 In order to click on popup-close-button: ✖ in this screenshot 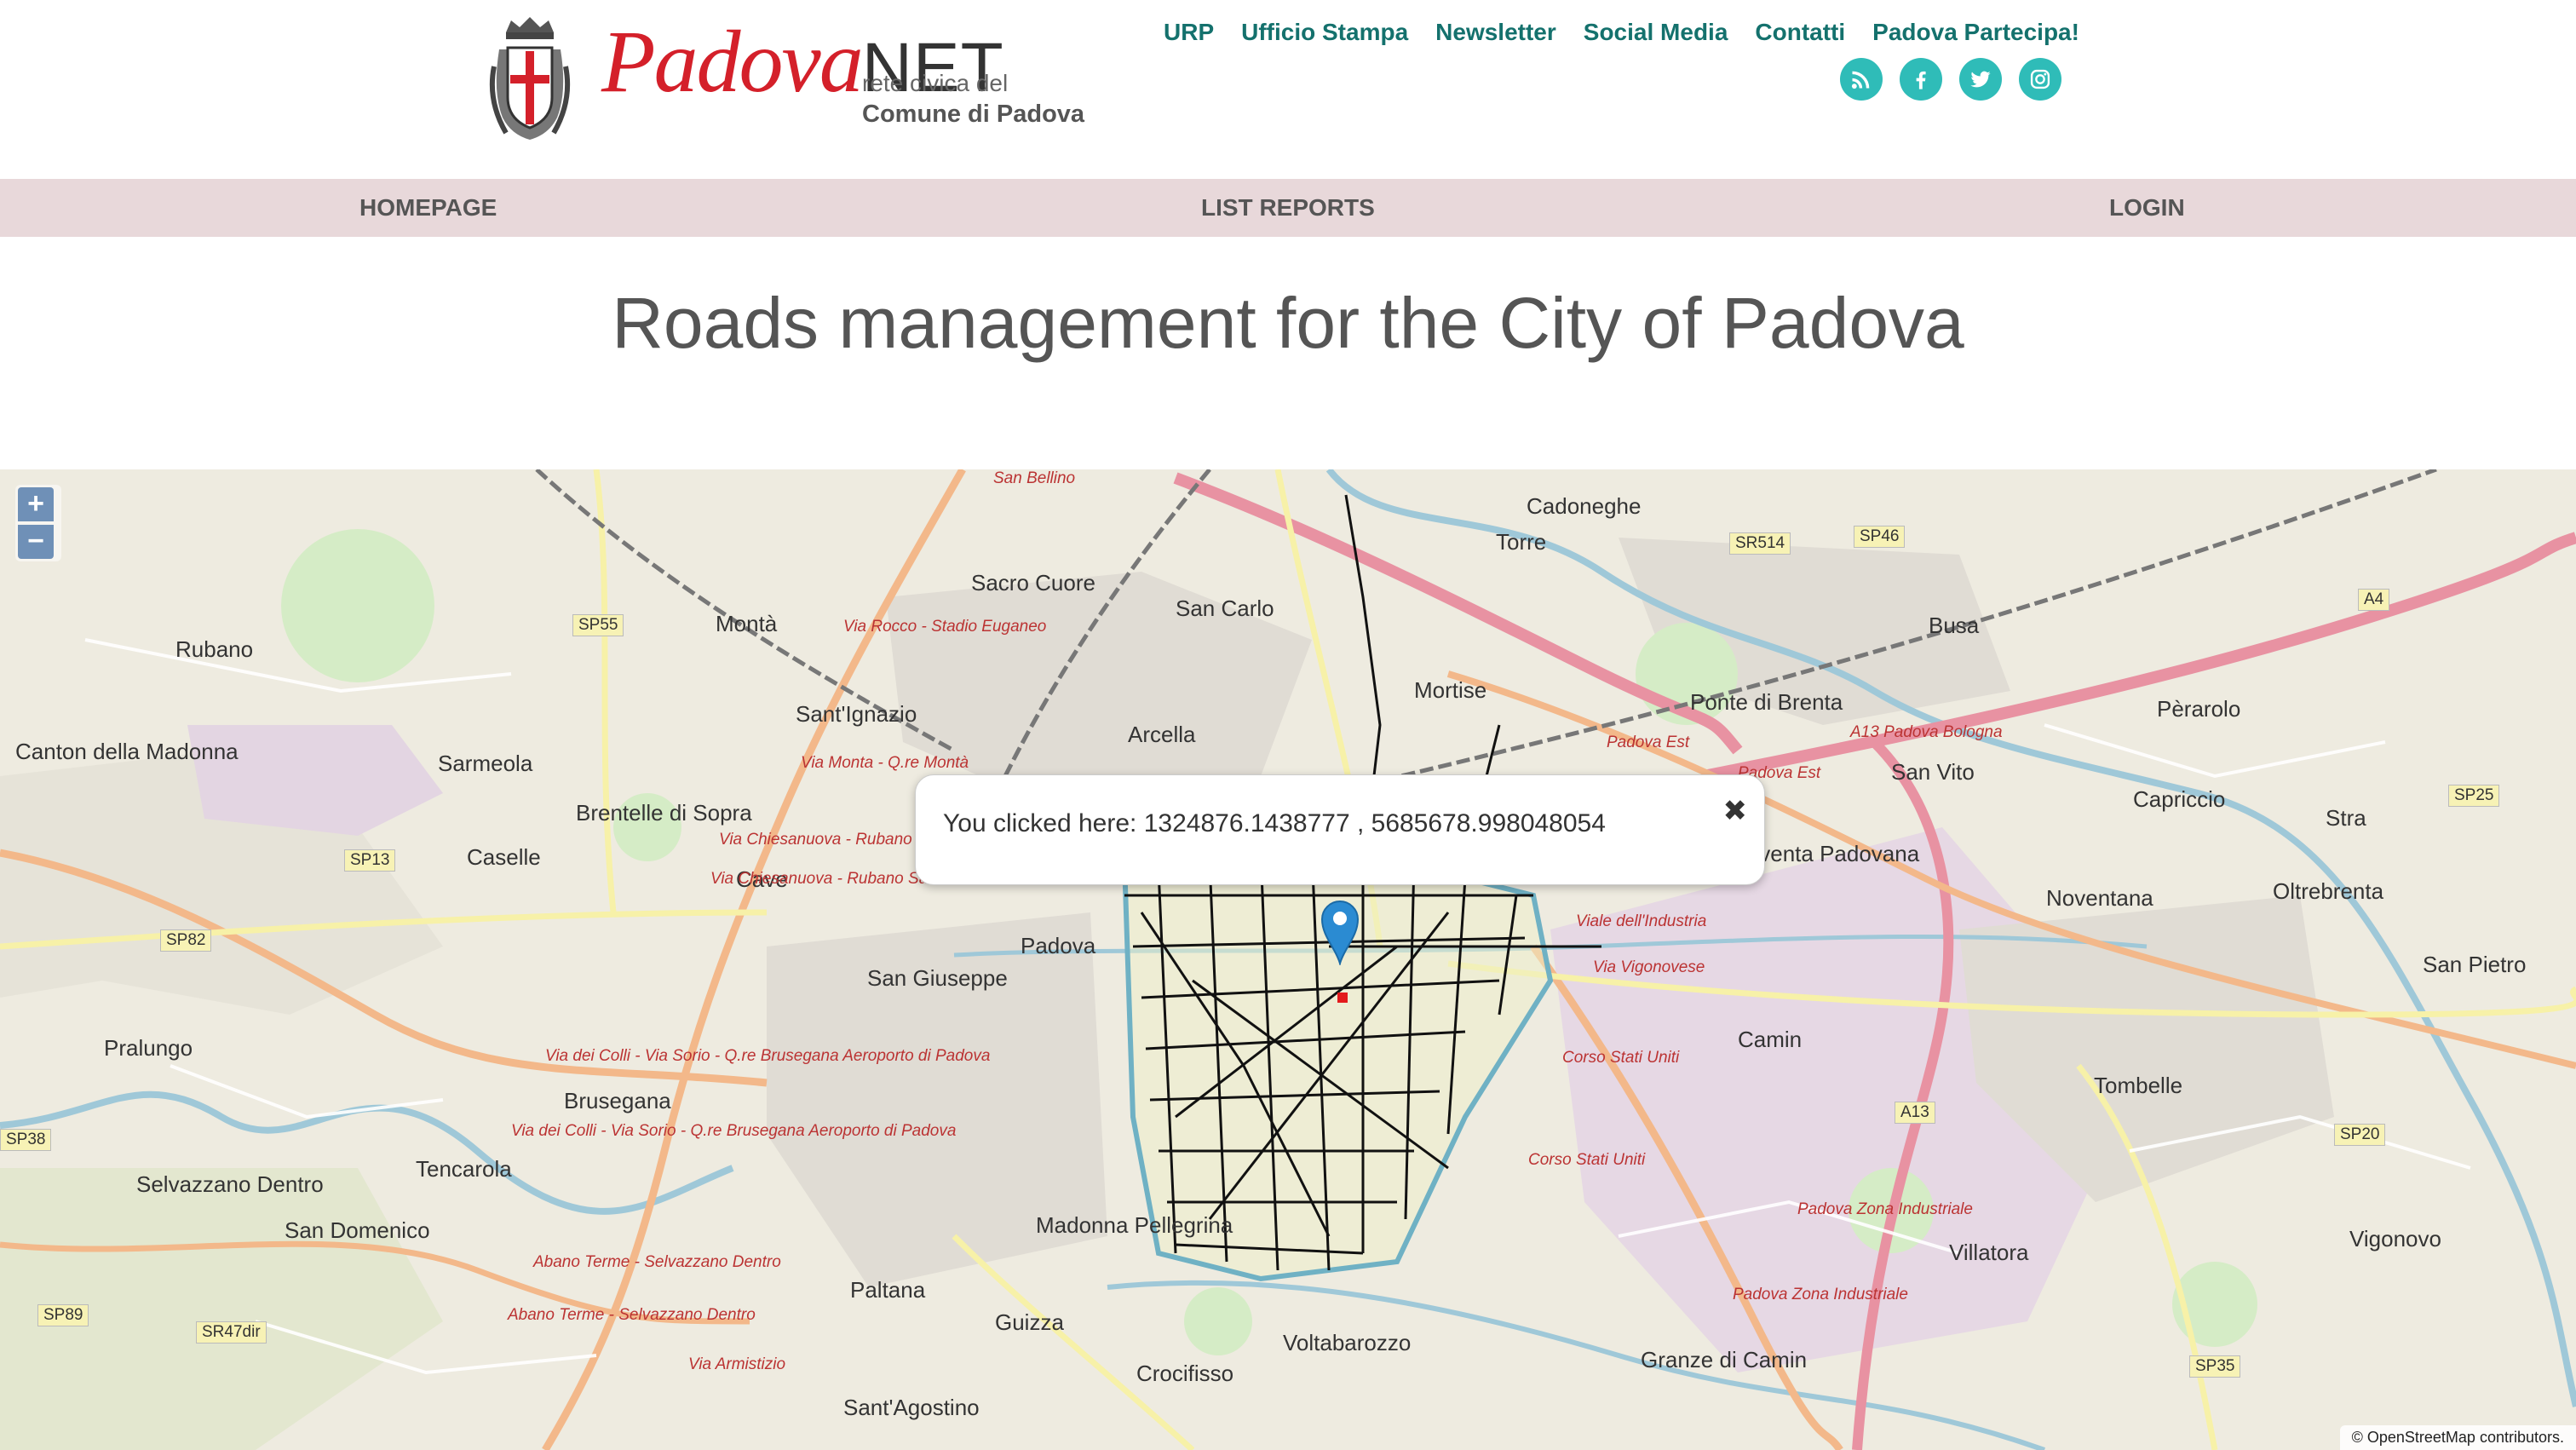, I will do `click(1736, 811)`.